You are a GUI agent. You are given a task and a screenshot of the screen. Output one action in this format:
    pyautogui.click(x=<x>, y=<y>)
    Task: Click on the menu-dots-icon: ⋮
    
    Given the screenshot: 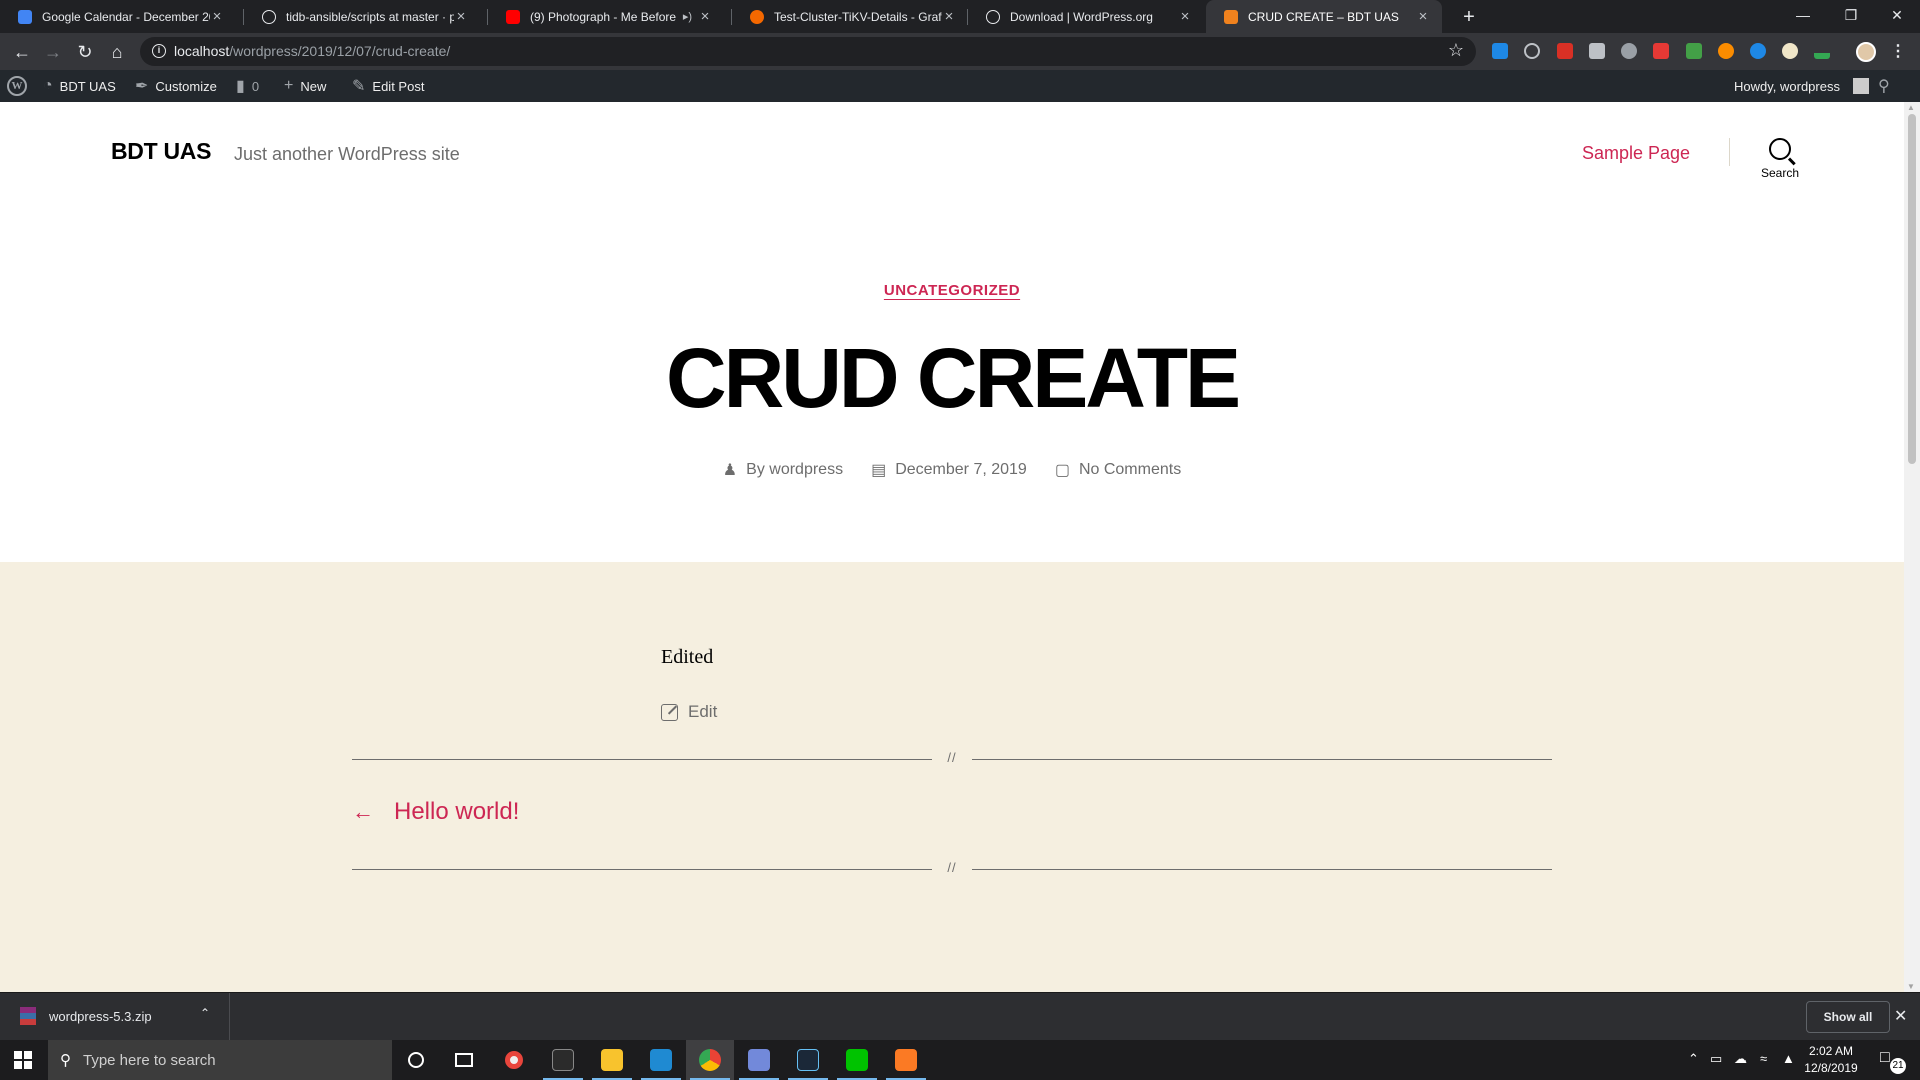 What is the action you would take?
    pyautogui.click(x=1898, y=51)
    